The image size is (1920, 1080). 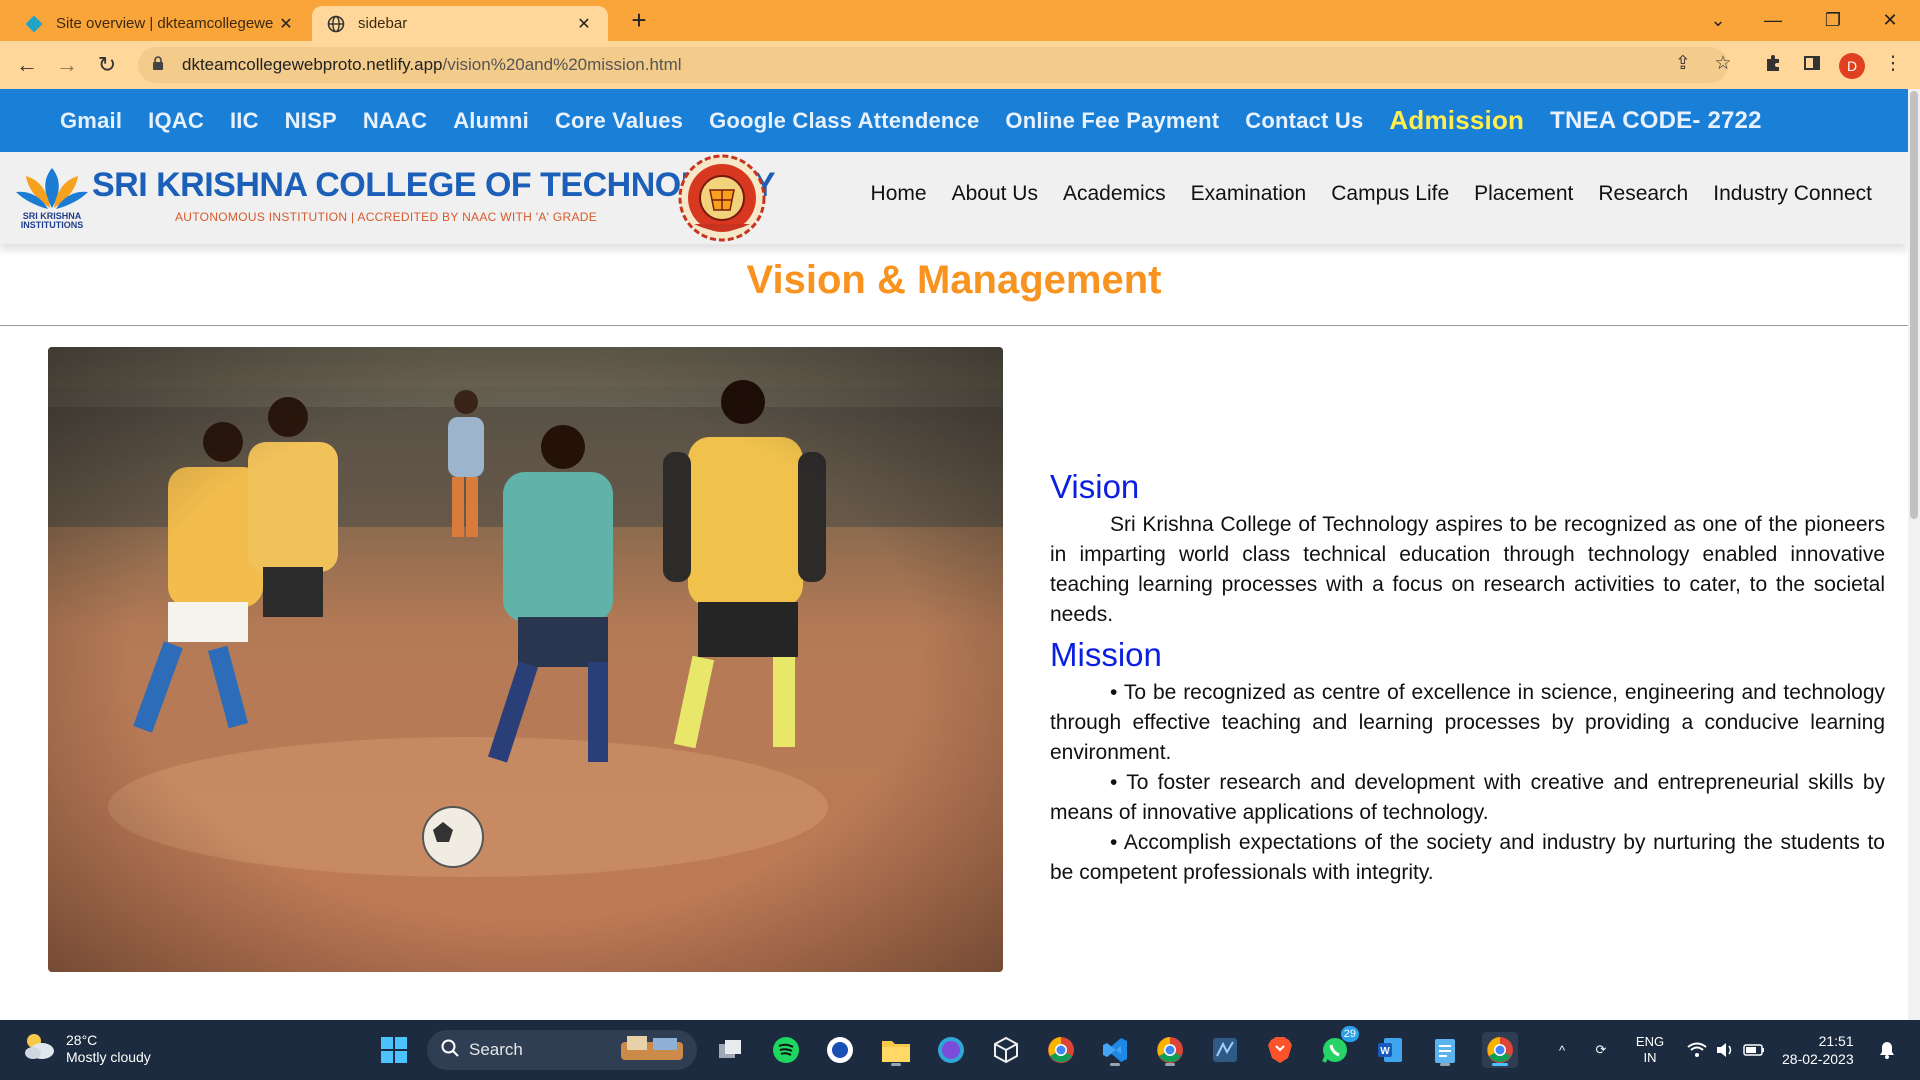 What do you see at coordinates (159, 65) in the screenshot?
I see `lock-icon` at bounding box center [159, 65].